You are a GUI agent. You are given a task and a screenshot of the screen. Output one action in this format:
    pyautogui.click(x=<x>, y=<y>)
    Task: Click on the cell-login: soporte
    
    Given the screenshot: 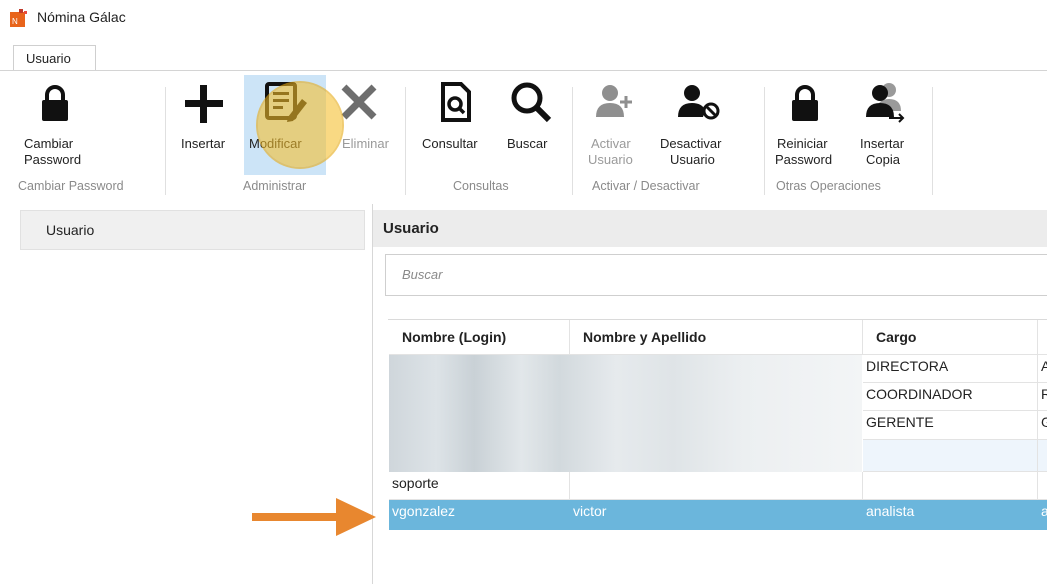 What is the action you would take?
    pyautogui.click(x=479, y=486)
    